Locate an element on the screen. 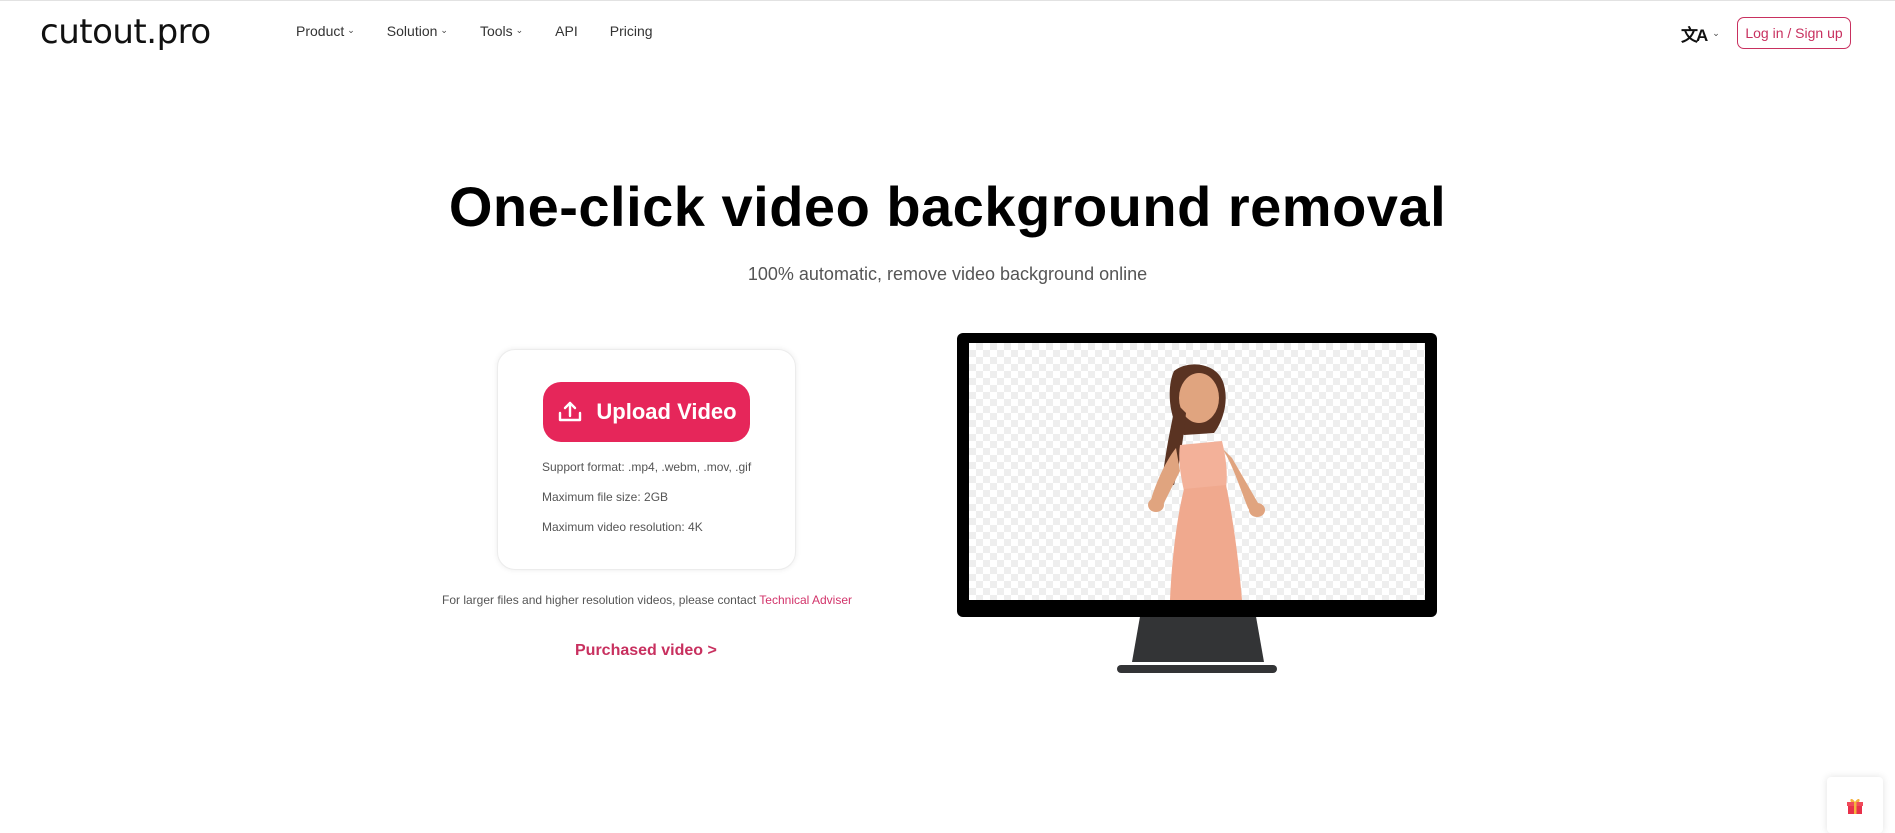 The image size is (1895, 833). upload-video-button: Upload Video is located at coordinates (646, 412).